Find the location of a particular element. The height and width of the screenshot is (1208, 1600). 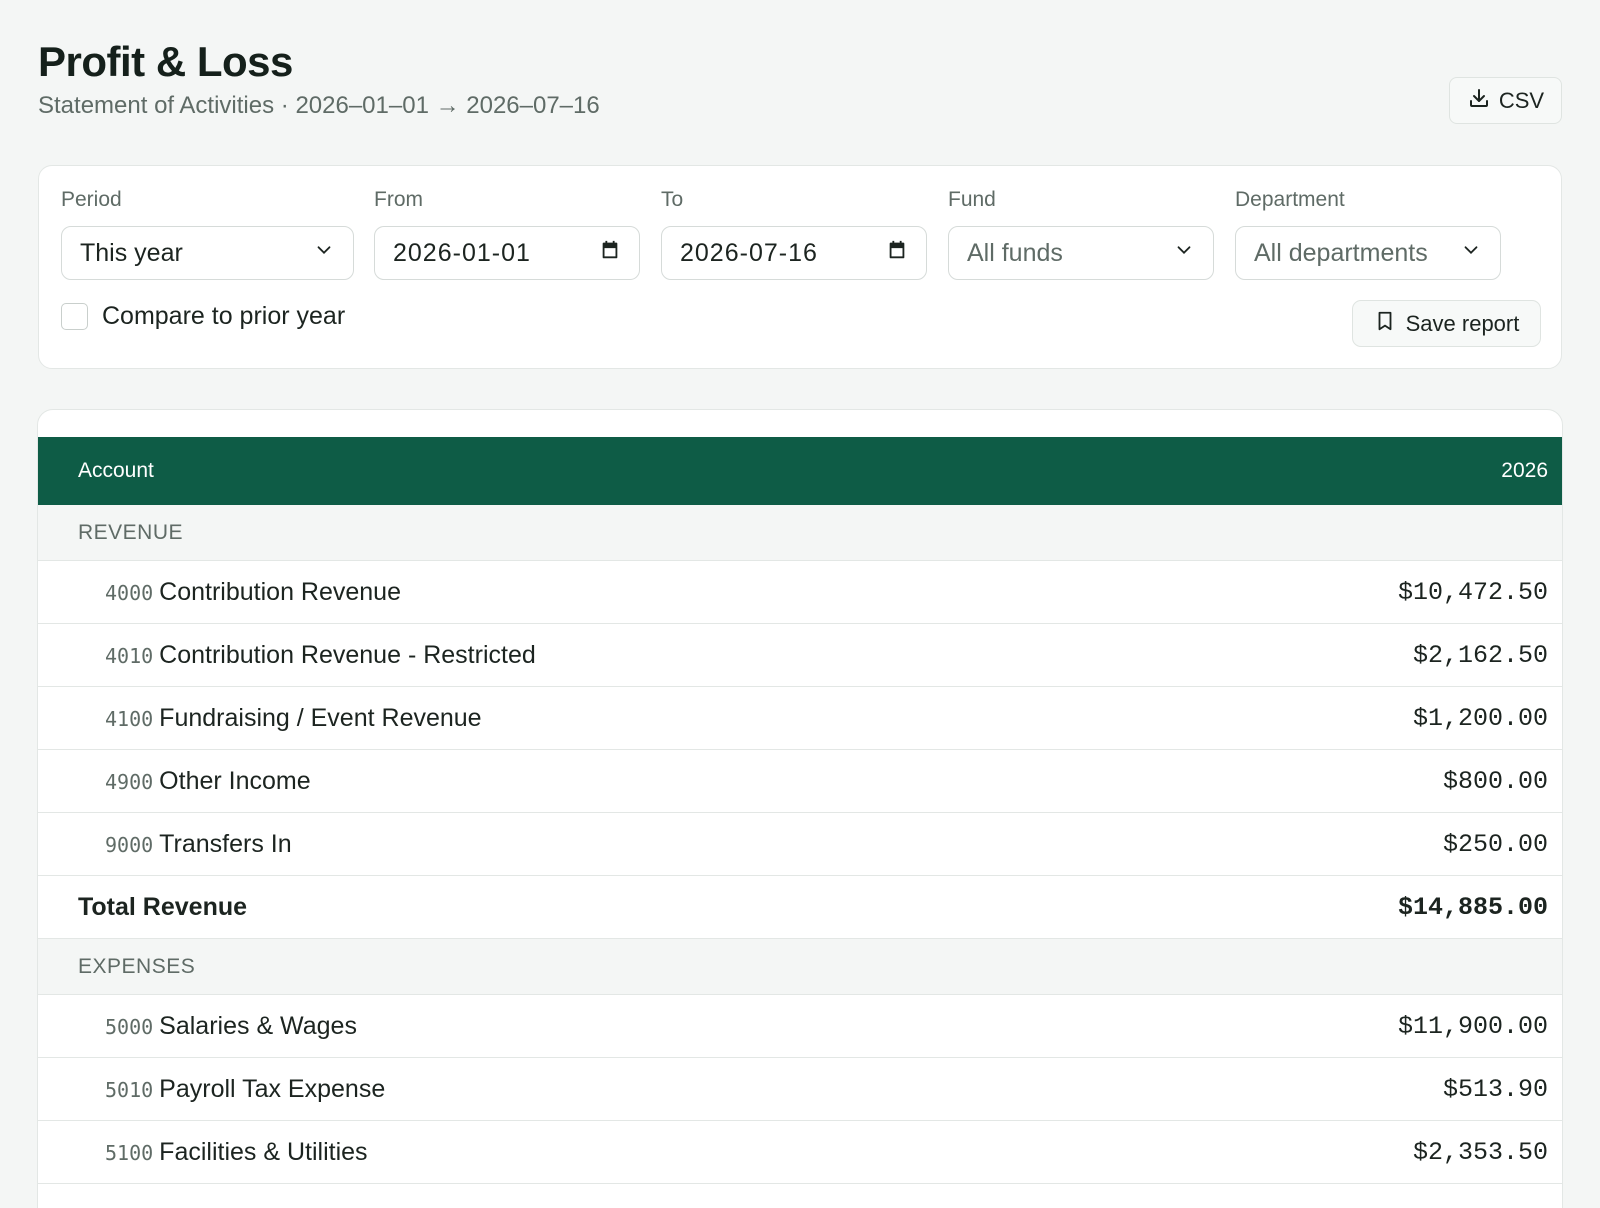

department-select: All departments is located at coordinates (1368, 253).